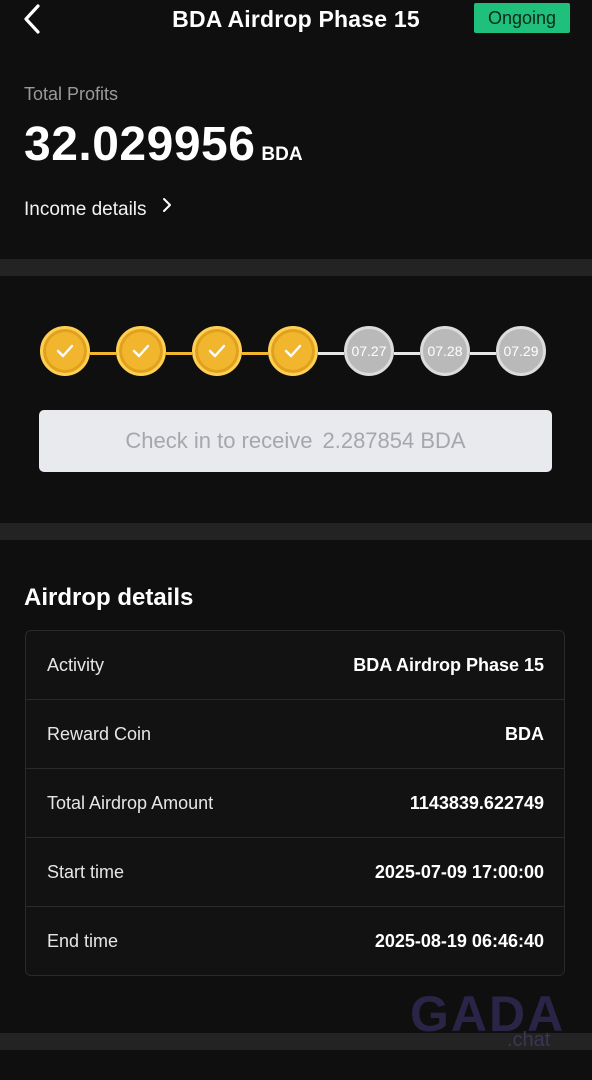  I want to click on profits-label: Total Profits, so click(71, 94).